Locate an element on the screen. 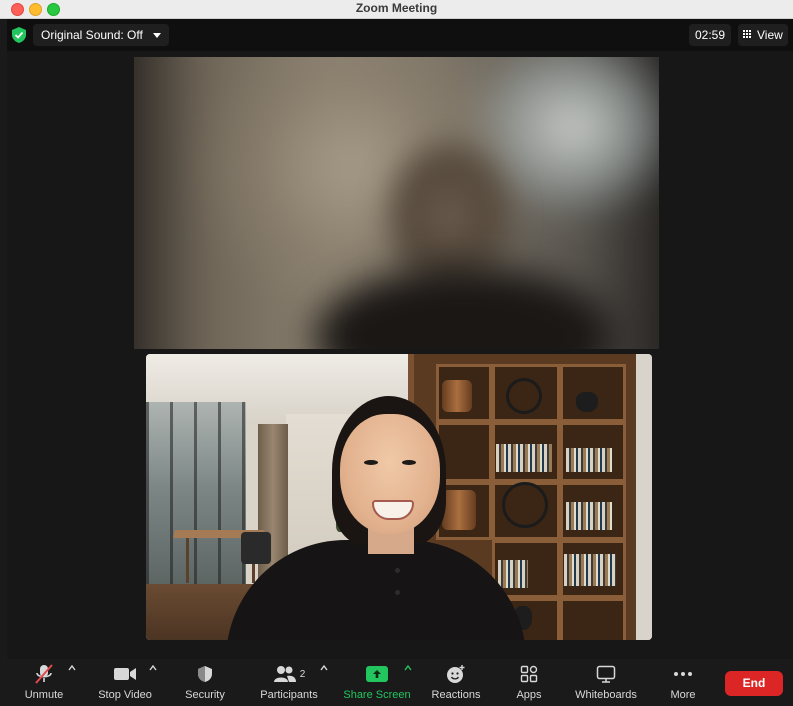  more-label: More is located at coordinates (683, 695).